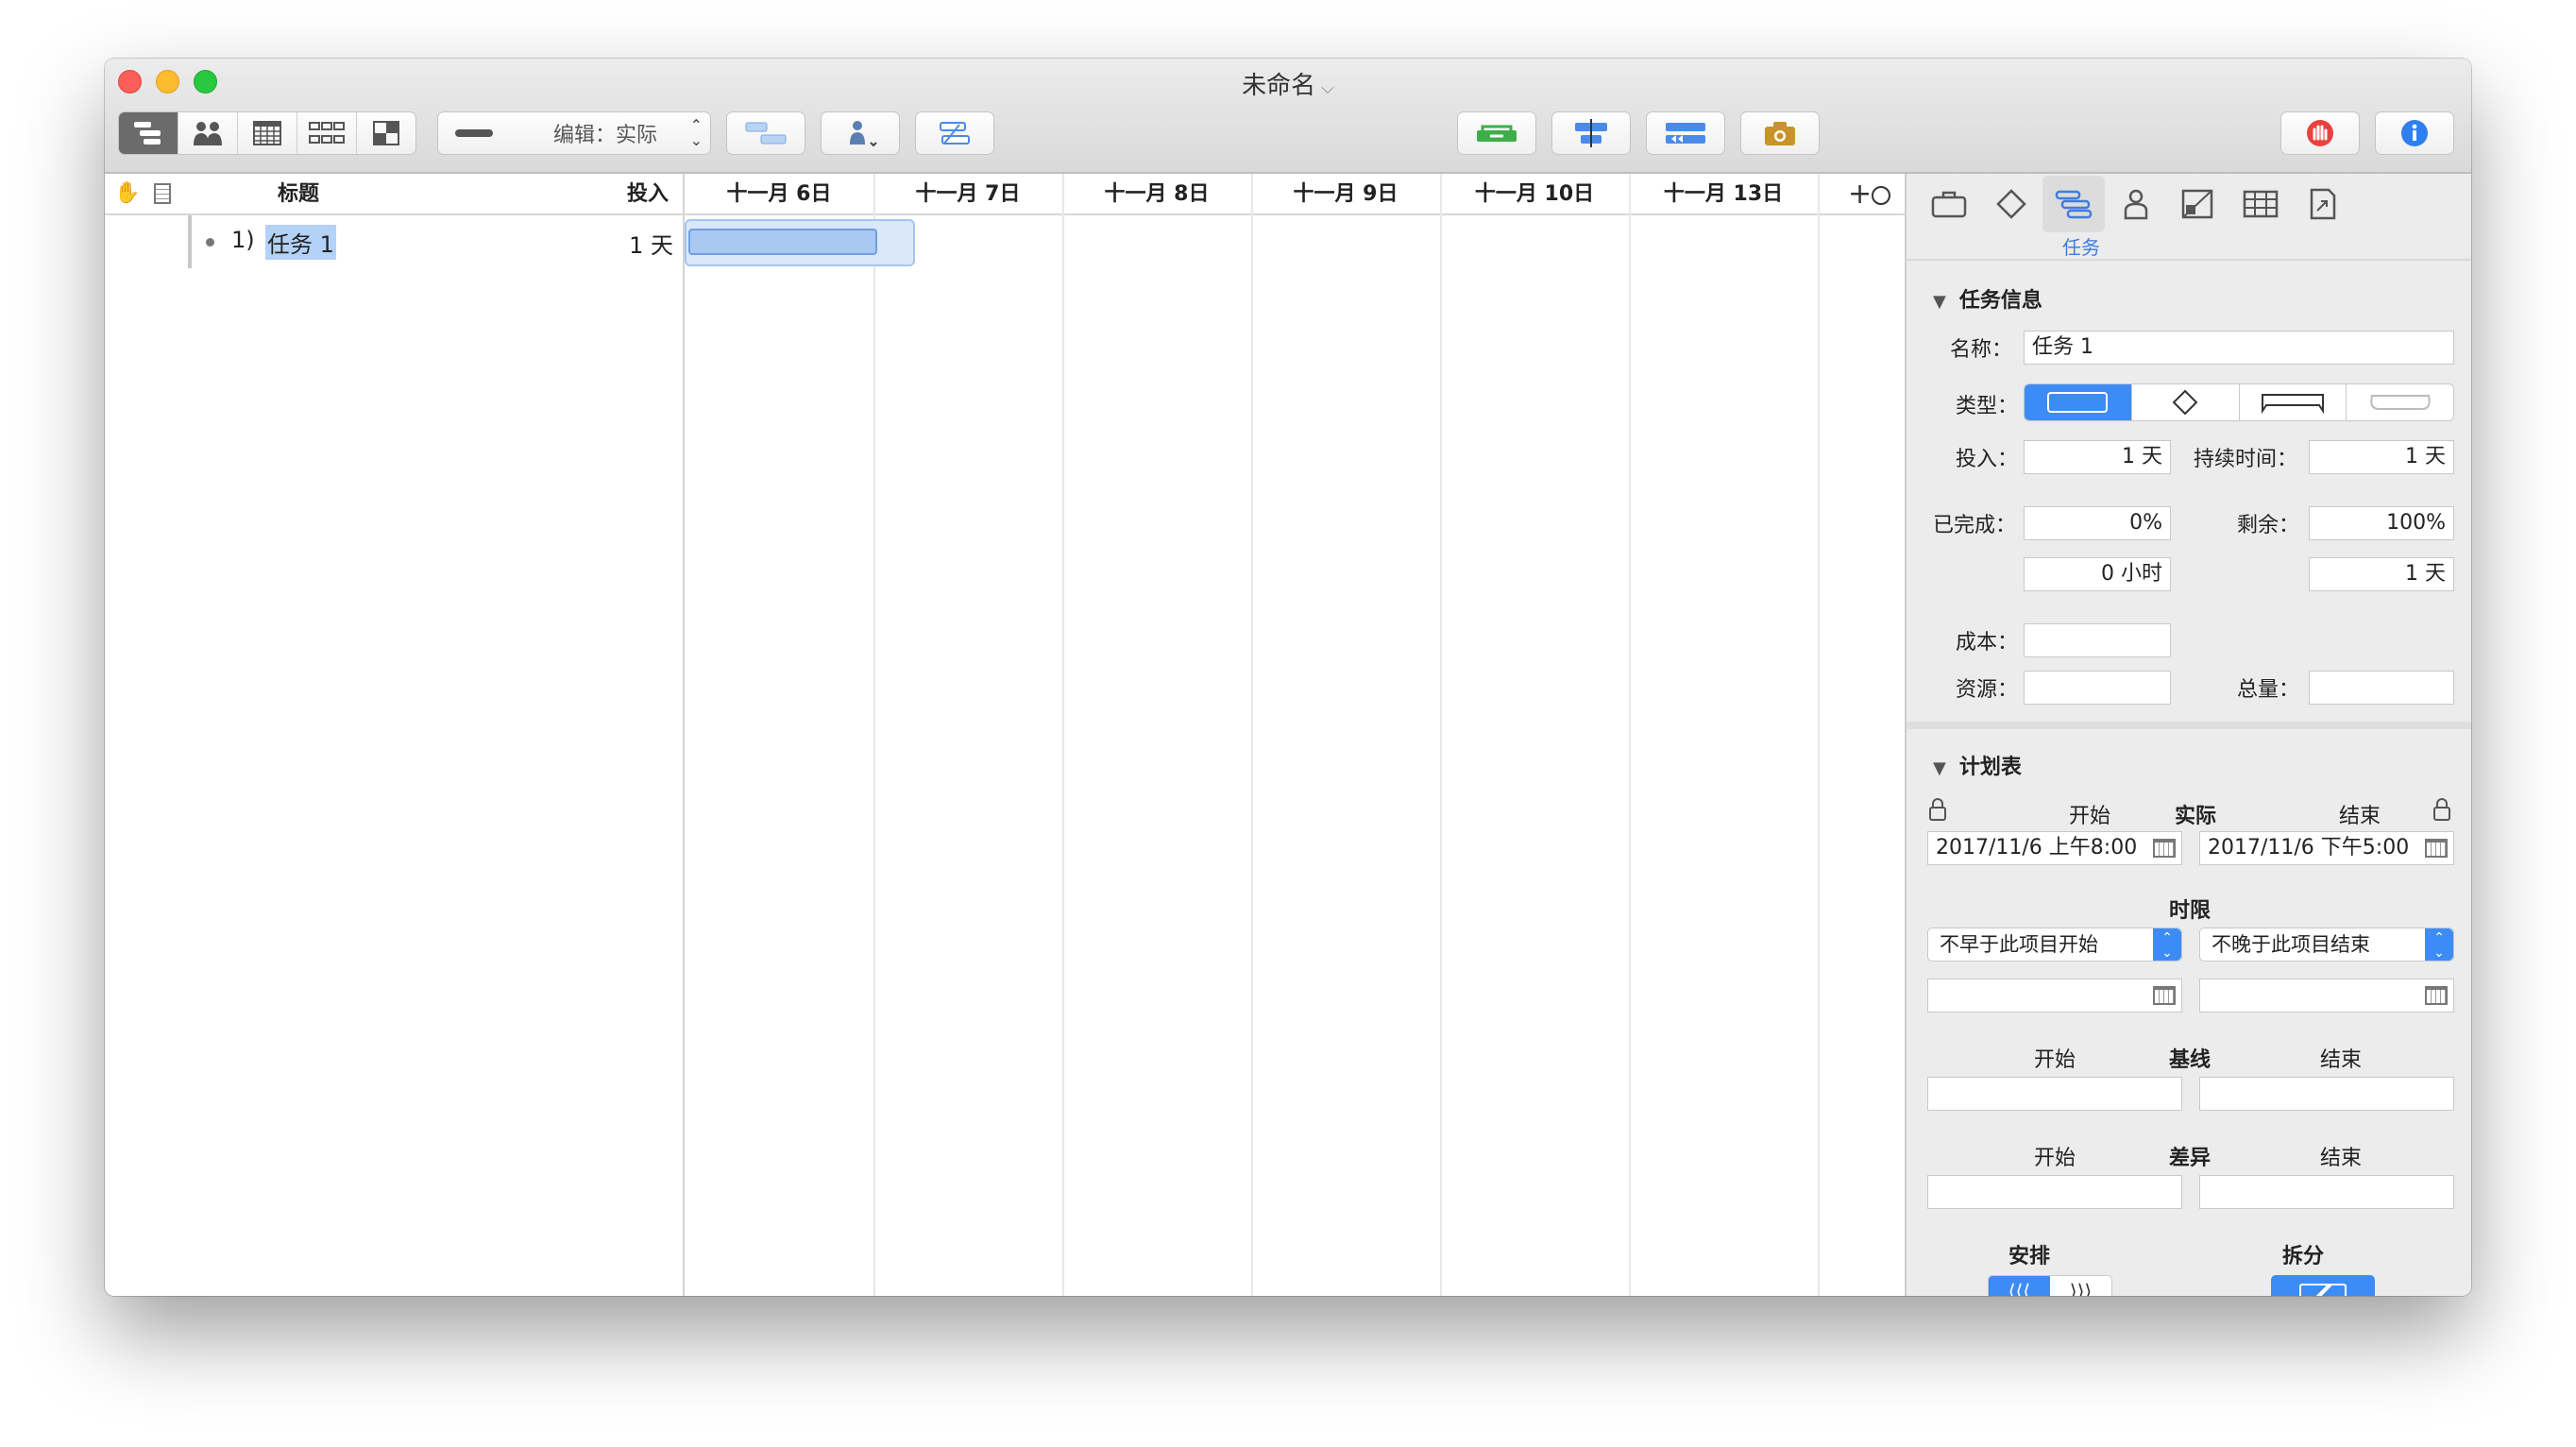 This screenshot has height=1447, width=2576. I want to click on gantt-view-button, so click(148, 133).